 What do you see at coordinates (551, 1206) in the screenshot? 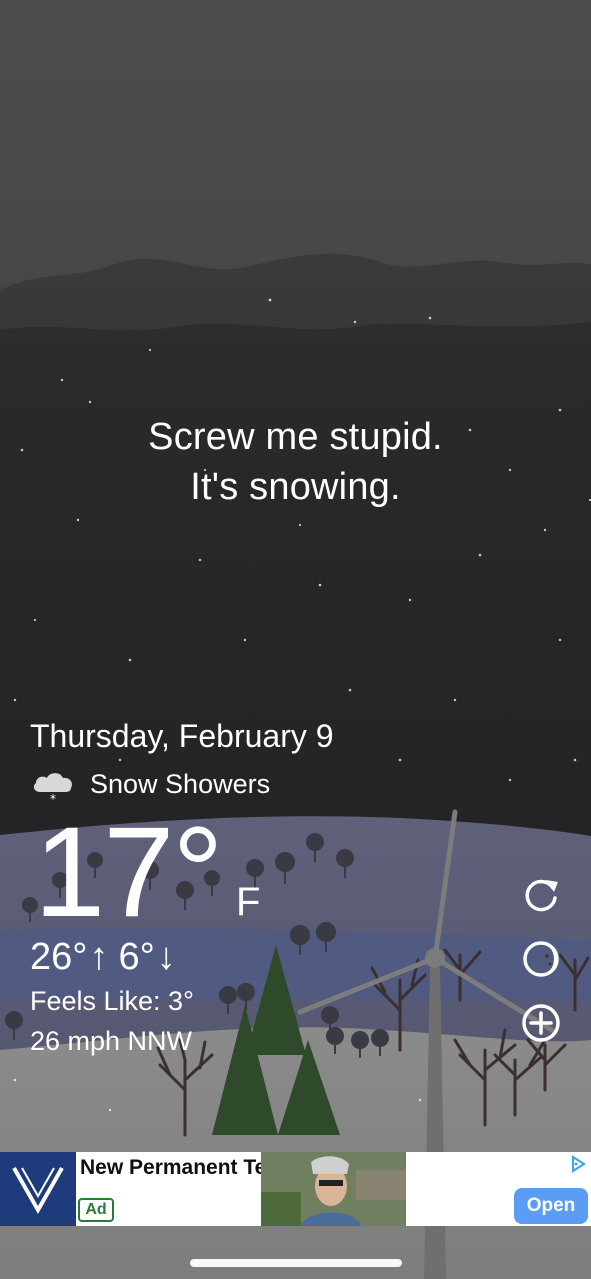
I see `ad-open-button: Open` at bounding box center [551, 1206].